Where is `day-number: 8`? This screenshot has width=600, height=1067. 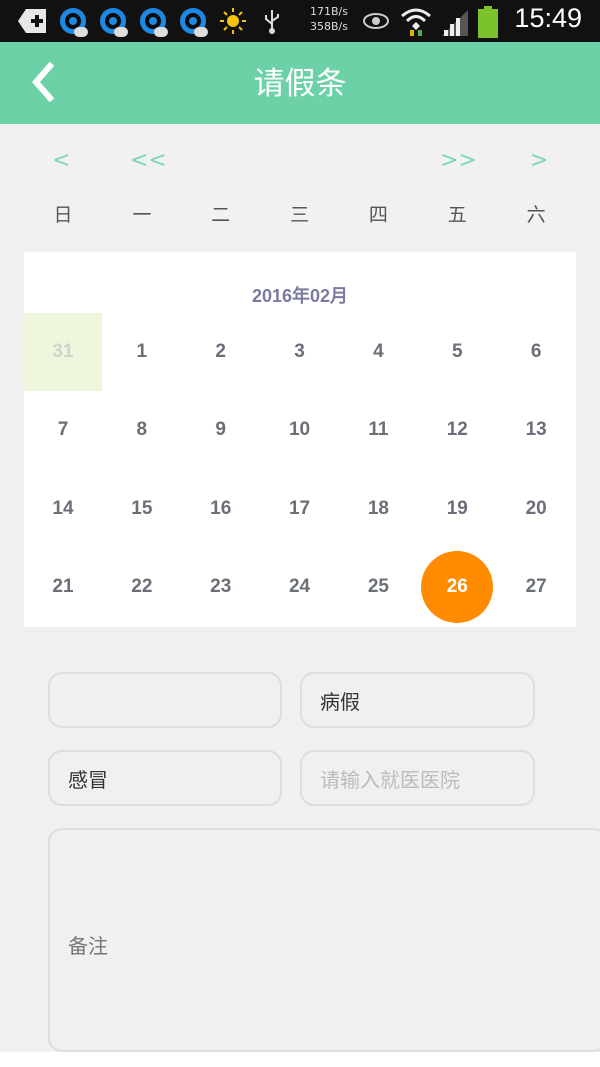 day-number: 8 is located at coordinates (142, 430).